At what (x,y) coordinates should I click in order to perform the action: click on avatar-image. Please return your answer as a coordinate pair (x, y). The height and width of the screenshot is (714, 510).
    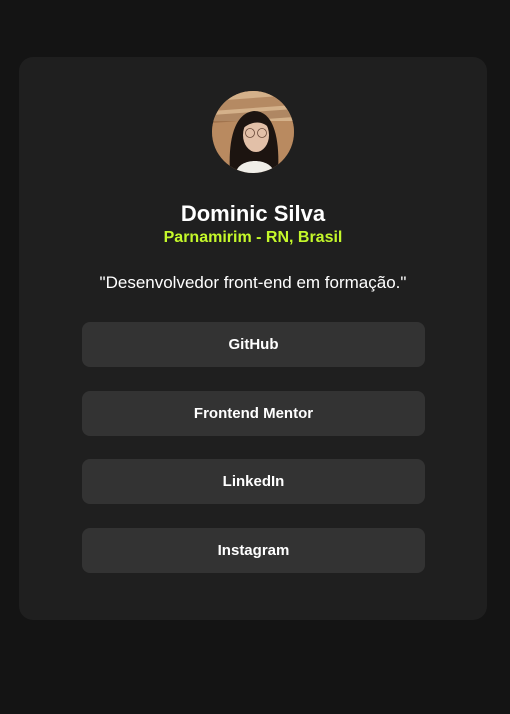
    Looking at the image, I should click on (253, 132).